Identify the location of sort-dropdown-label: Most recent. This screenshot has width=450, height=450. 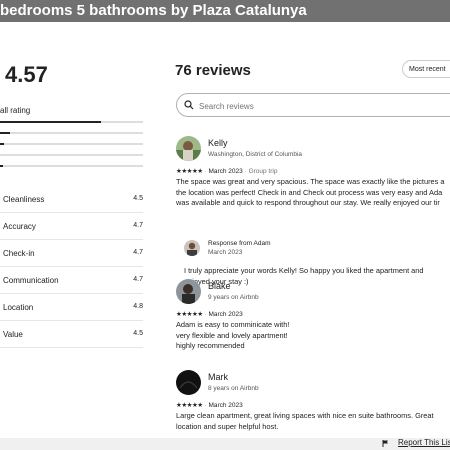
(427, 69).